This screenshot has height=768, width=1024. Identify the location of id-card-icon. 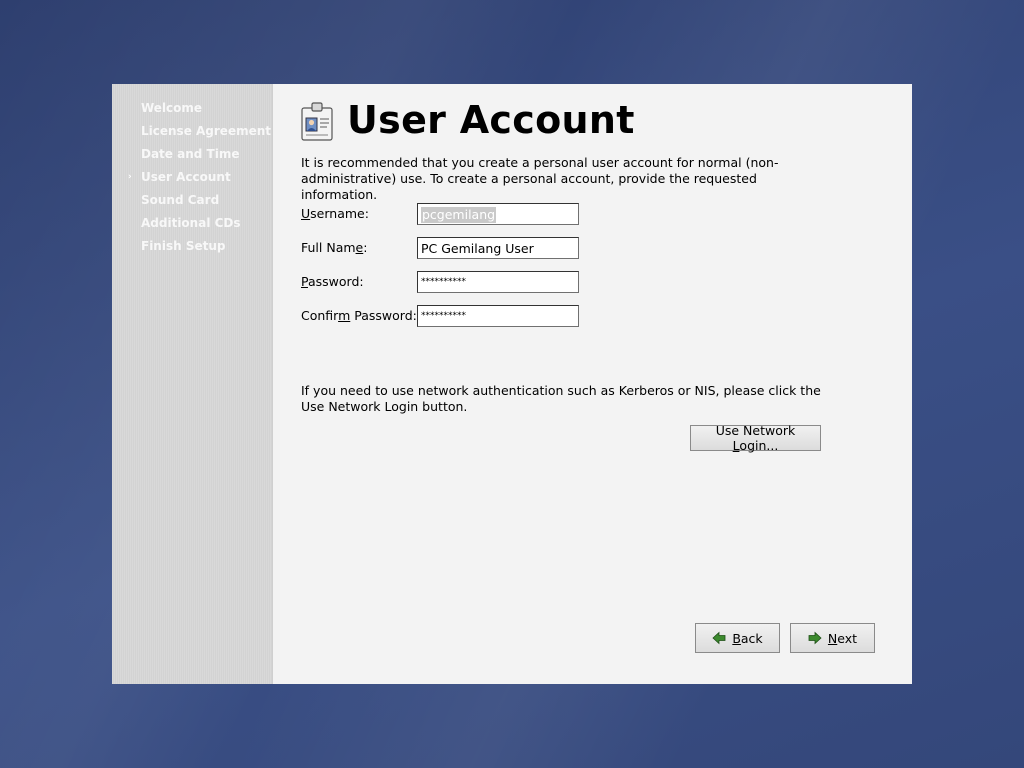
(317, 121).